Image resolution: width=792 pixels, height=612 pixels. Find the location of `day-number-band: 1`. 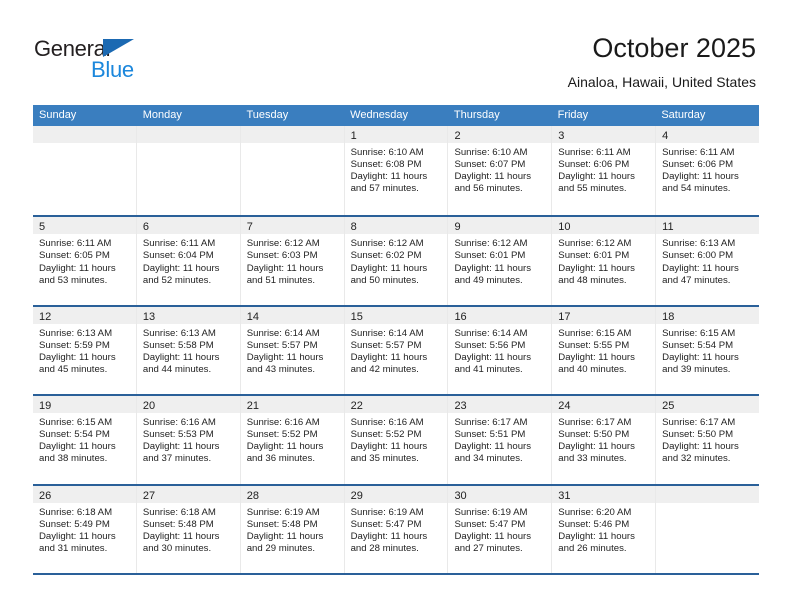

day-number-band: 1 is located at coordinates (396, 134).